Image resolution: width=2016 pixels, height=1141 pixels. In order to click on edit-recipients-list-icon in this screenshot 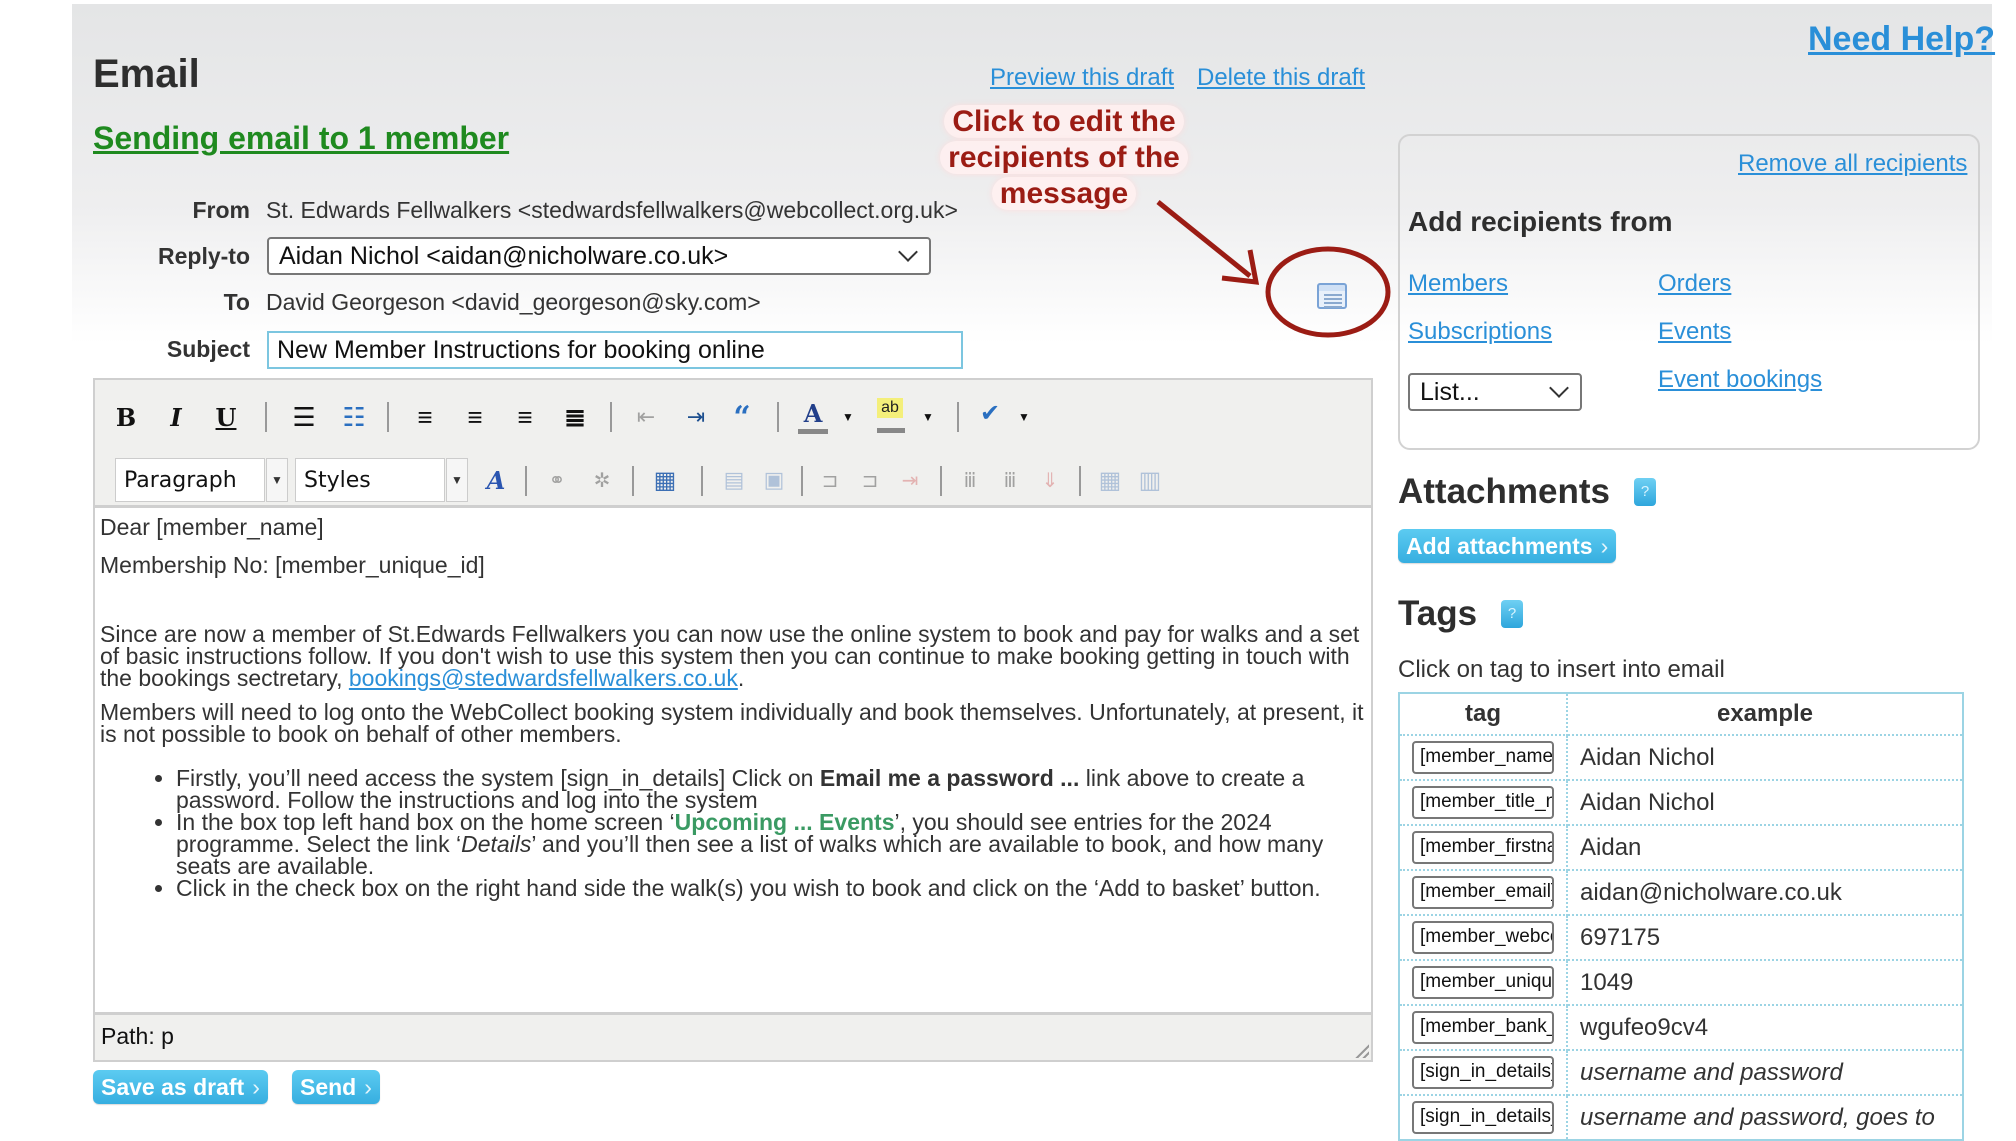, I will do `click(1332, 296)`.